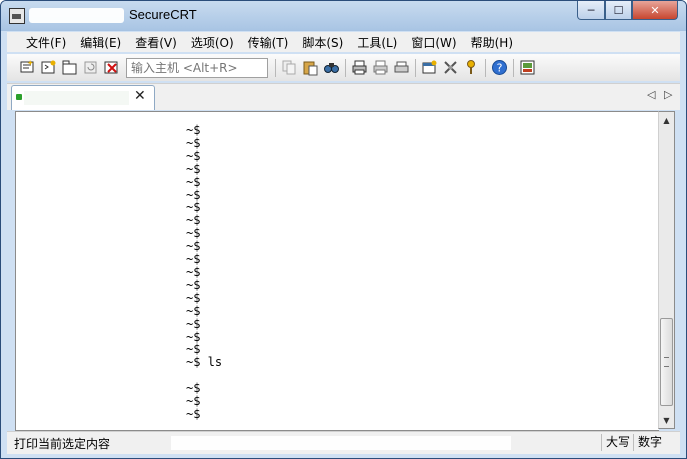 The height and width of the screenshot is (459, 687). What do you see at coordinates (111, 67) in the screenshot?
I see `disconnect-icon` at bounding box center [111, 67].